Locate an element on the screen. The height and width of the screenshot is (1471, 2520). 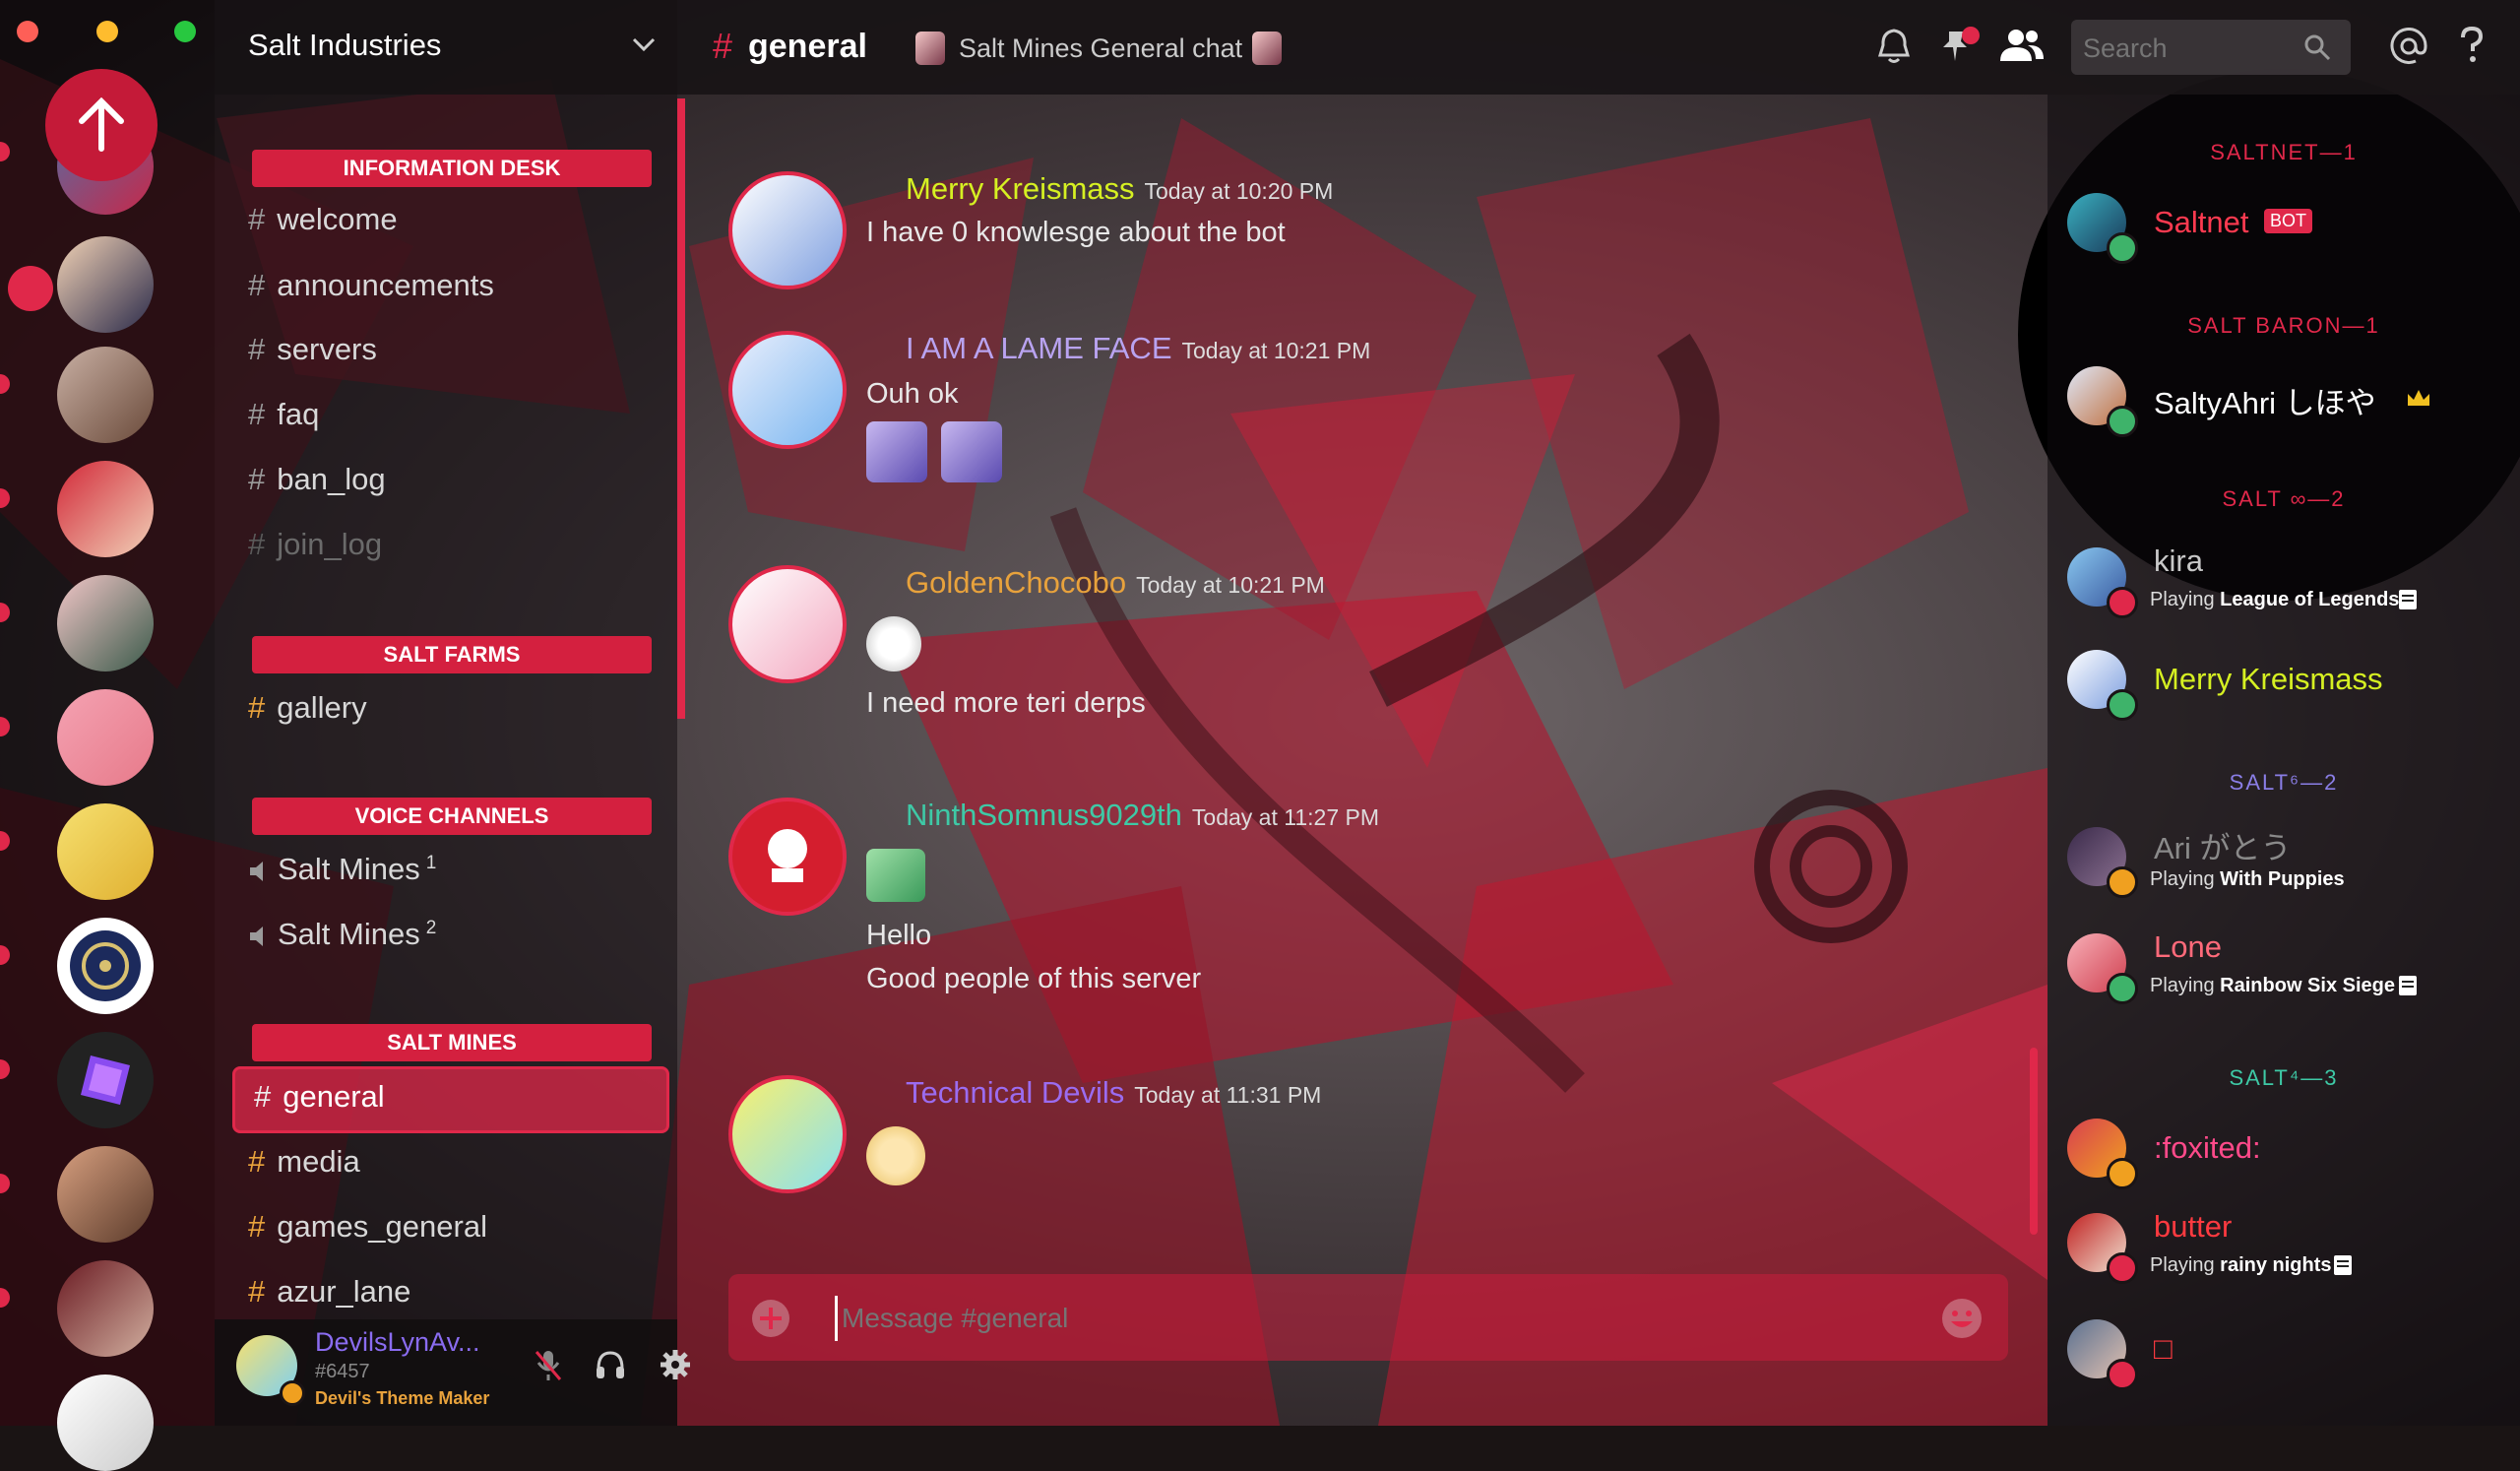
channel-faq: # faq is located at coordinates (283, 414).